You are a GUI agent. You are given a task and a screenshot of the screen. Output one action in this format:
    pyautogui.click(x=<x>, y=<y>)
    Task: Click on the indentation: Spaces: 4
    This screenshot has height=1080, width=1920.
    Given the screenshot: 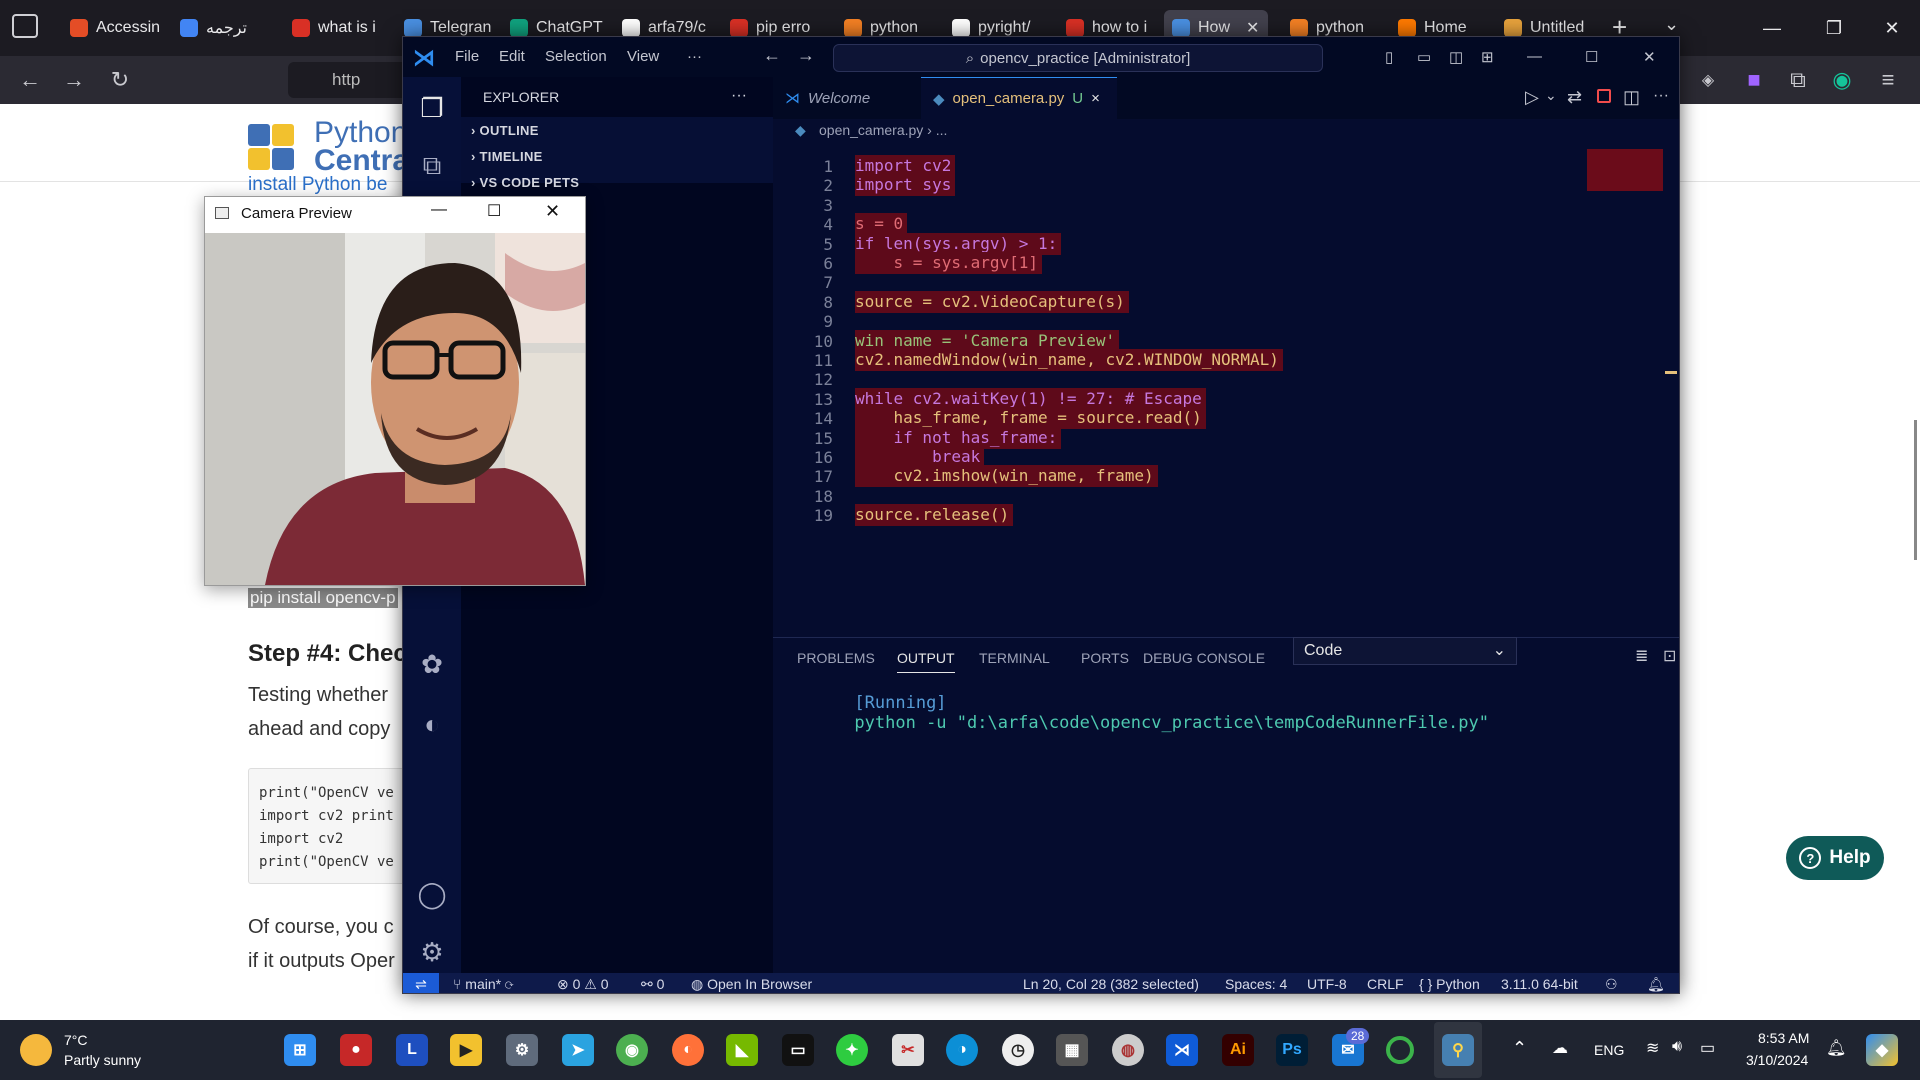 What is the action you would take?
    pyautogui.click(x=1256, y=984)
    